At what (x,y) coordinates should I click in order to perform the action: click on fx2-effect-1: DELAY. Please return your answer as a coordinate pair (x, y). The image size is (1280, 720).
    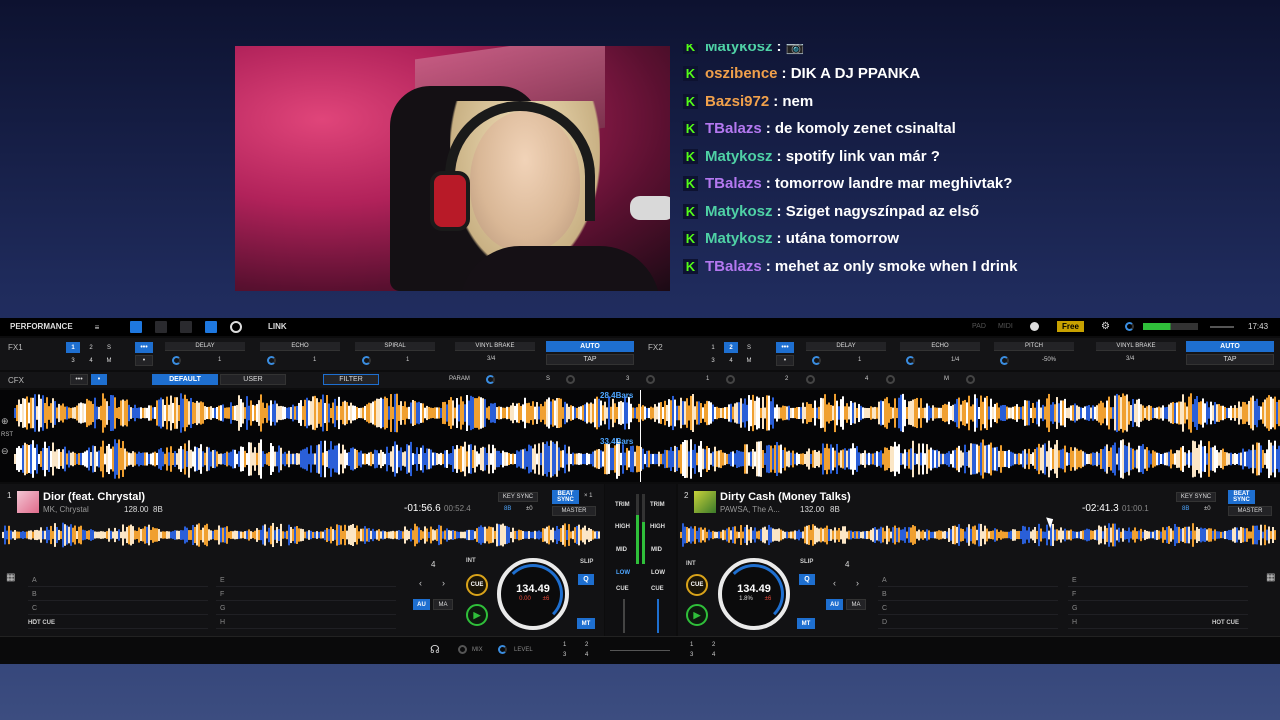
    Looking at the image, I should click on (846, 346).